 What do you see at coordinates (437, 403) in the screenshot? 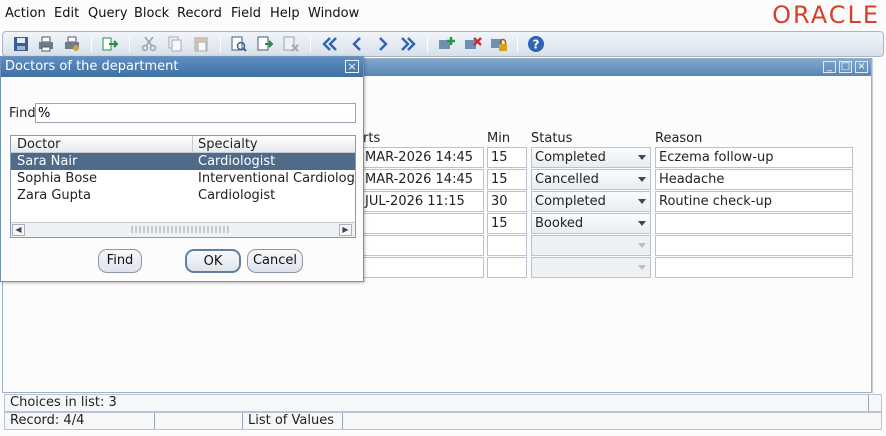
I see `status-message: Choices in list: 3` at bounding box center [437, 403].